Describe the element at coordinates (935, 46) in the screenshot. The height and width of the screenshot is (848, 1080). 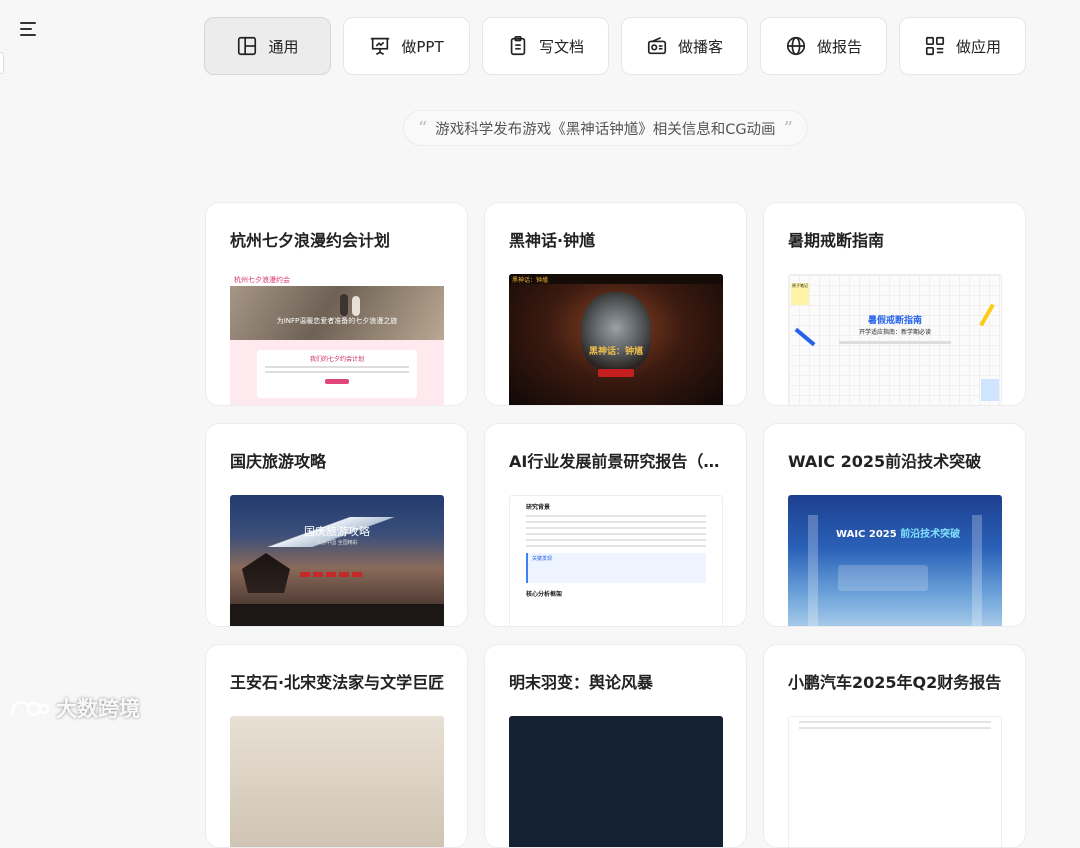
I see `apps-grid-icon` at that location.